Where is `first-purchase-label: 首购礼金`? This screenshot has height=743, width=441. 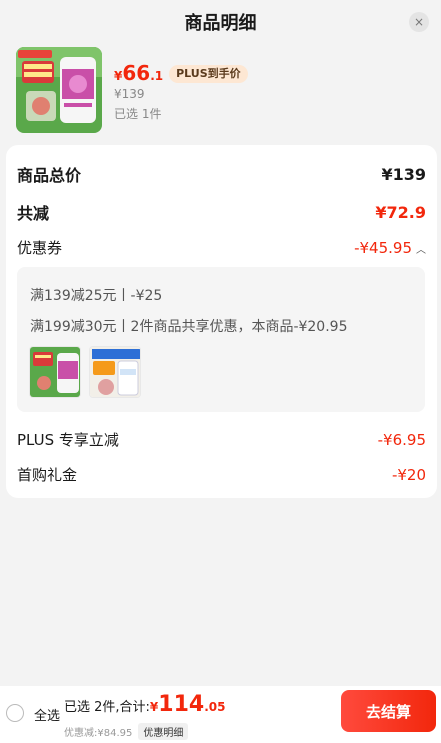 first-purchase-label: 首购礼金 is located at coordinates (47, 475).